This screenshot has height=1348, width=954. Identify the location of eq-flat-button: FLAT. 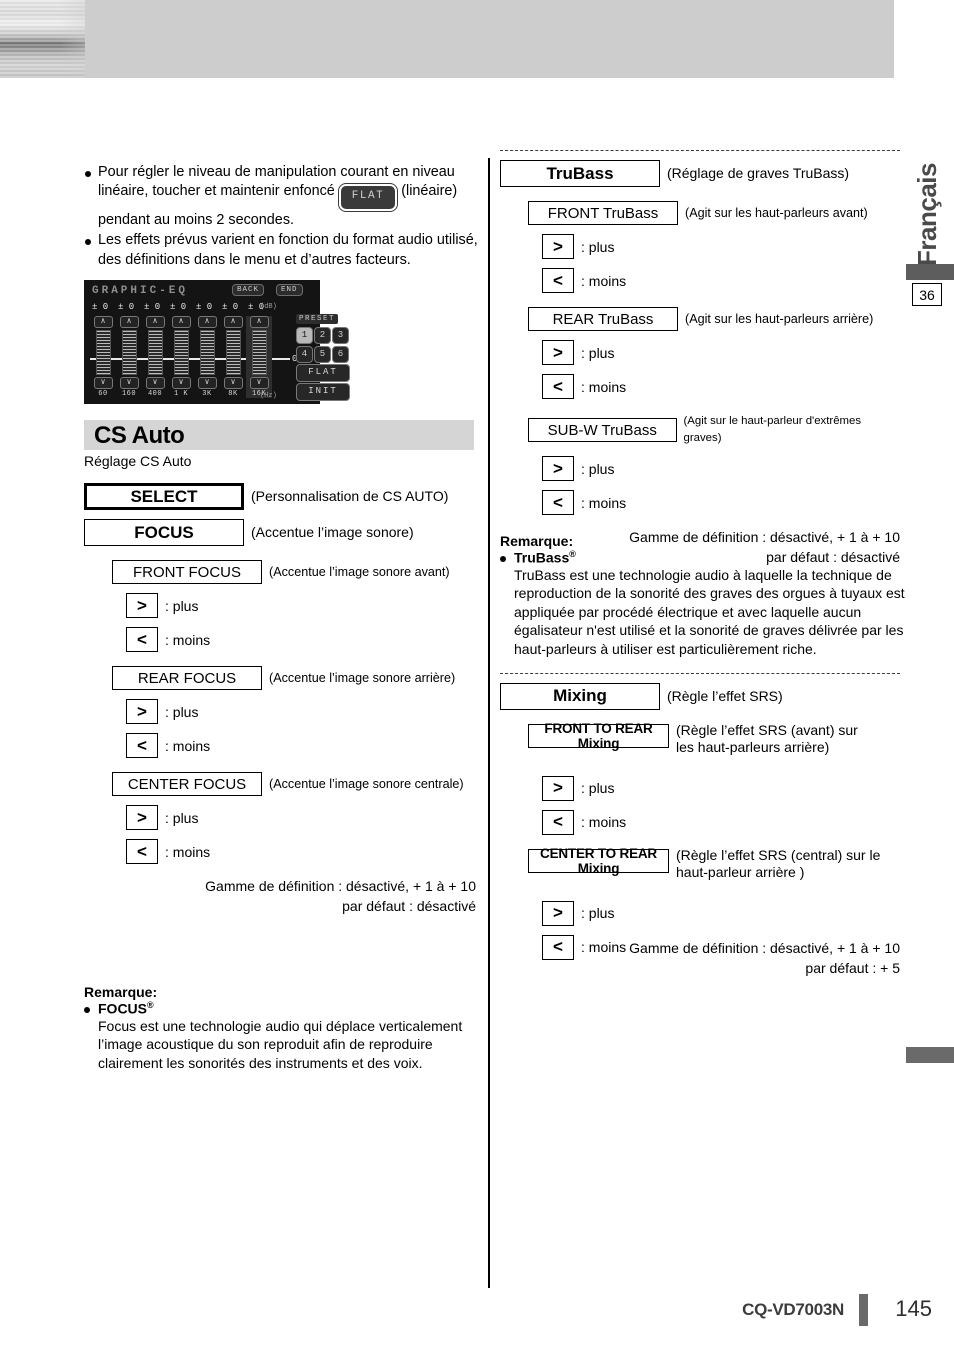
(323, 373).